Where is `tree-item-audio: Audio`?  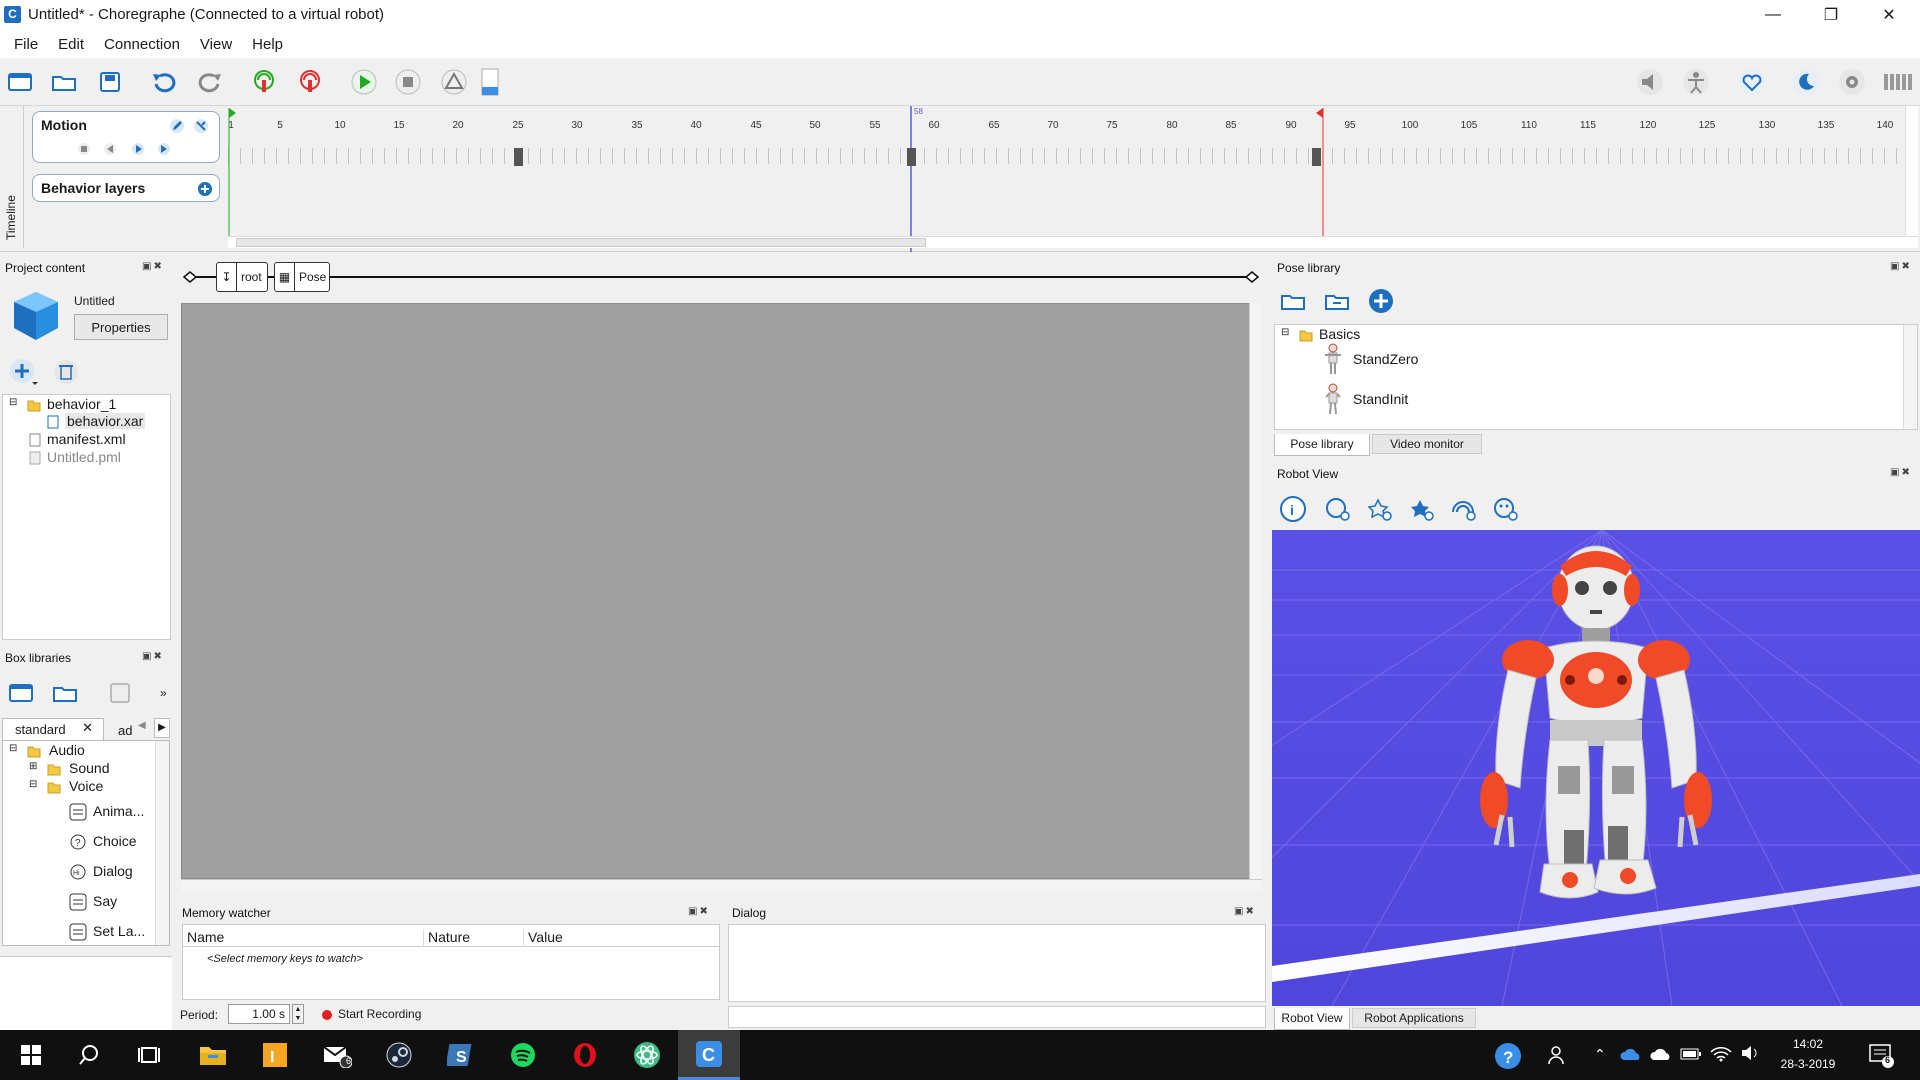
tree-item-audio: Audio is located at coordinates (67, 750).